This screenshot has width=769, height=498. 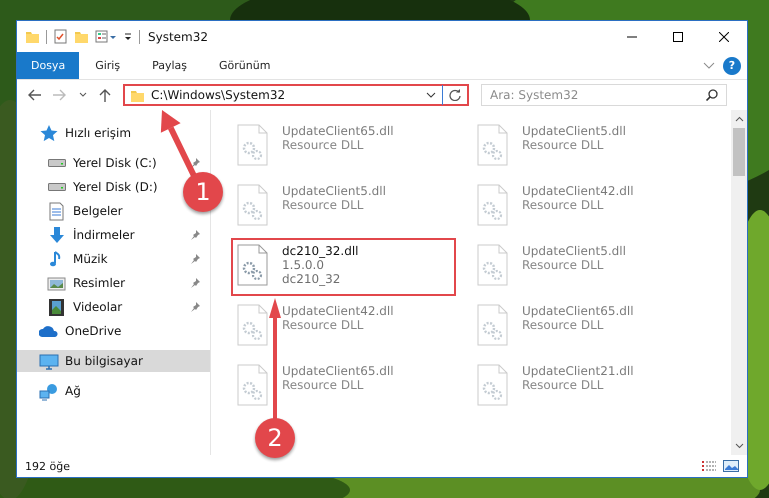 What do you see at coordinates (113, 283) in the screenshot?
I see `sidebar-item: Resimler` at bounding box center [113, 283].